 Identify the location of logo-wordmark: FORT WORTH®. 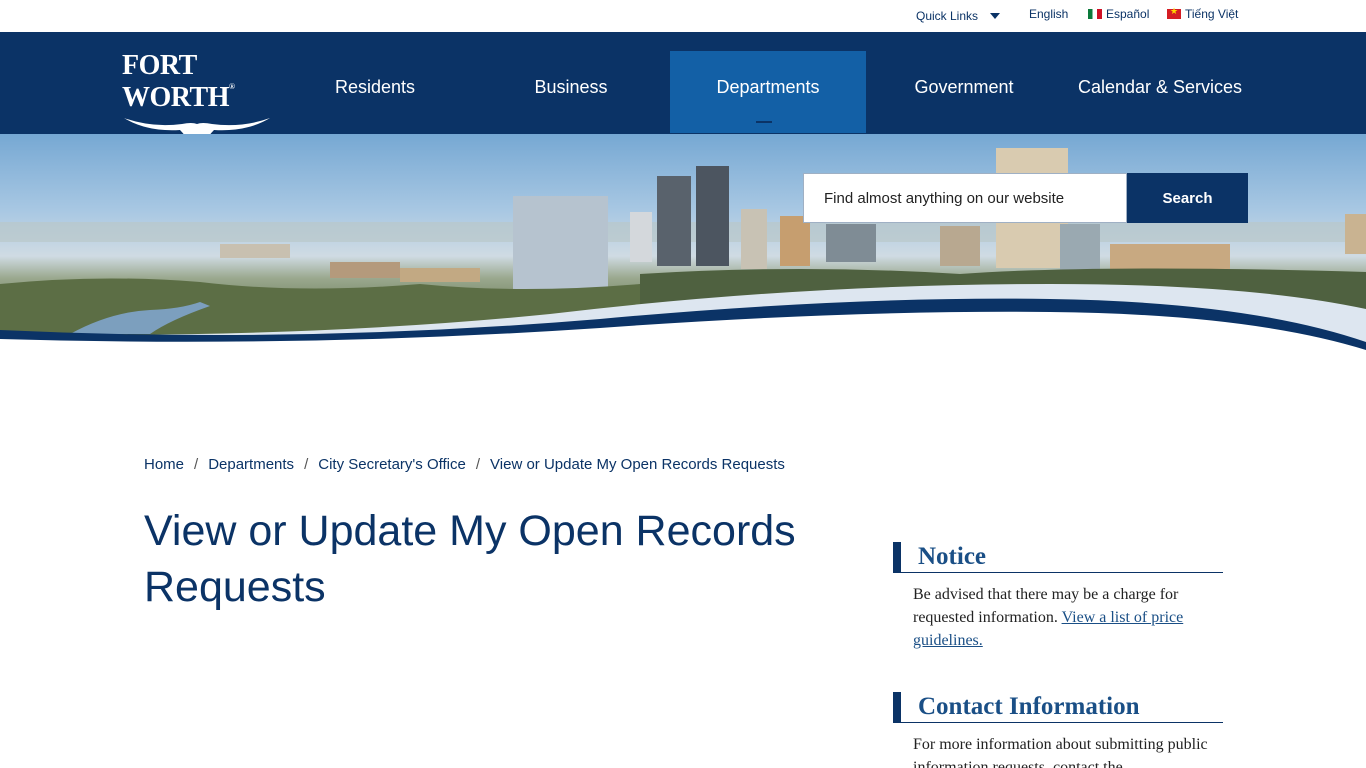
(178, 81).